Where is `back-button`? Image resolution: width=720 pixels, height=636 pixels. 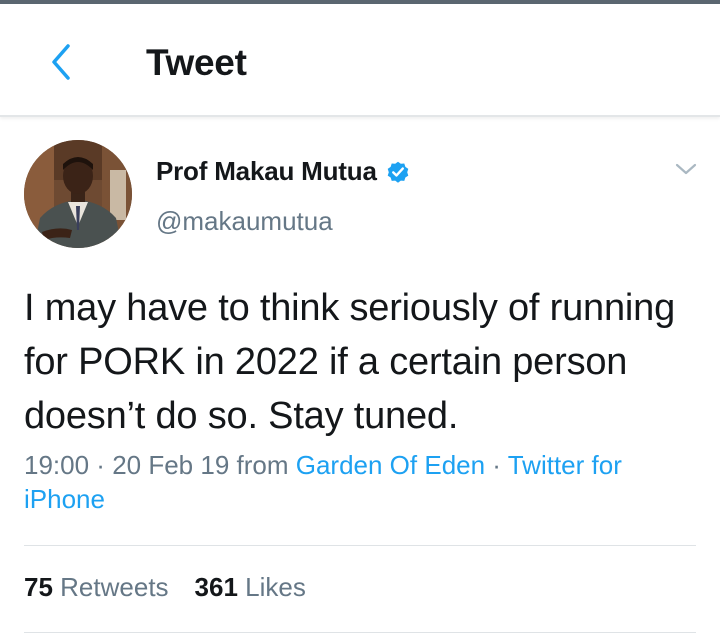
back-button is located at coordinates (61, 62).